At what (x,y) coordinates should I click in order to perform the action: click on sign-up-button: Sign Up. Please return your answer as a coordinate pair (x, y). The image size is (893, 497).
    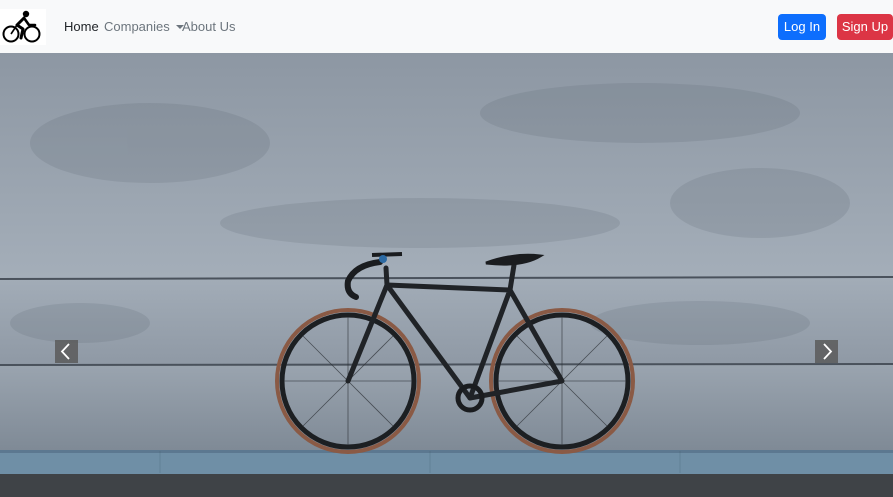
    Looking at the image, I should click on (865, 27).